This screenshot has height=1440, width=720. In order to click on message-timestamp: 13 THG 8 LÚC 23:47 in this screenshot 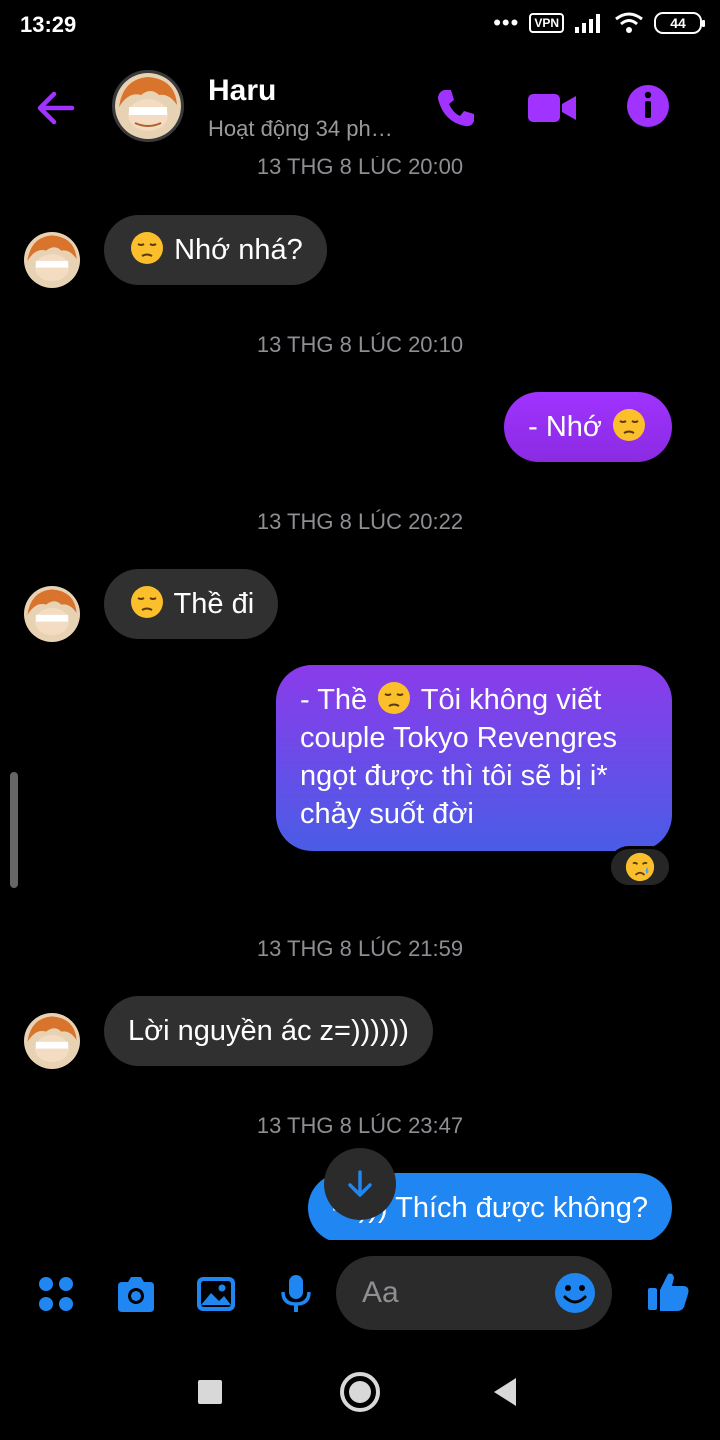, I will do `click(360, 1125)`.